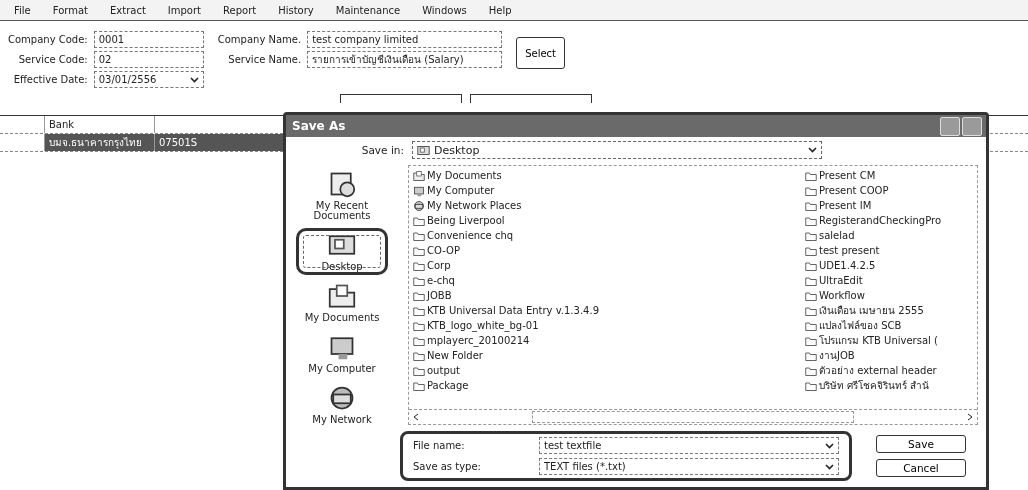 This screenshot has height=490, width=1028. I want to click on file-name-field: test textfile, so click(689, 445).